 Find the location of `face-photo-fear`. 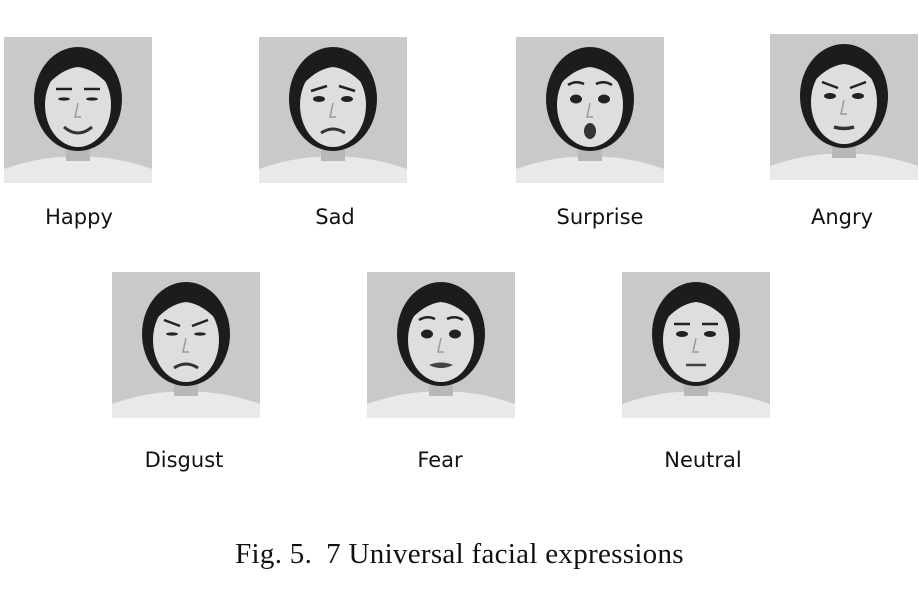

face-photo-fear is located at coordinates (441, 345).